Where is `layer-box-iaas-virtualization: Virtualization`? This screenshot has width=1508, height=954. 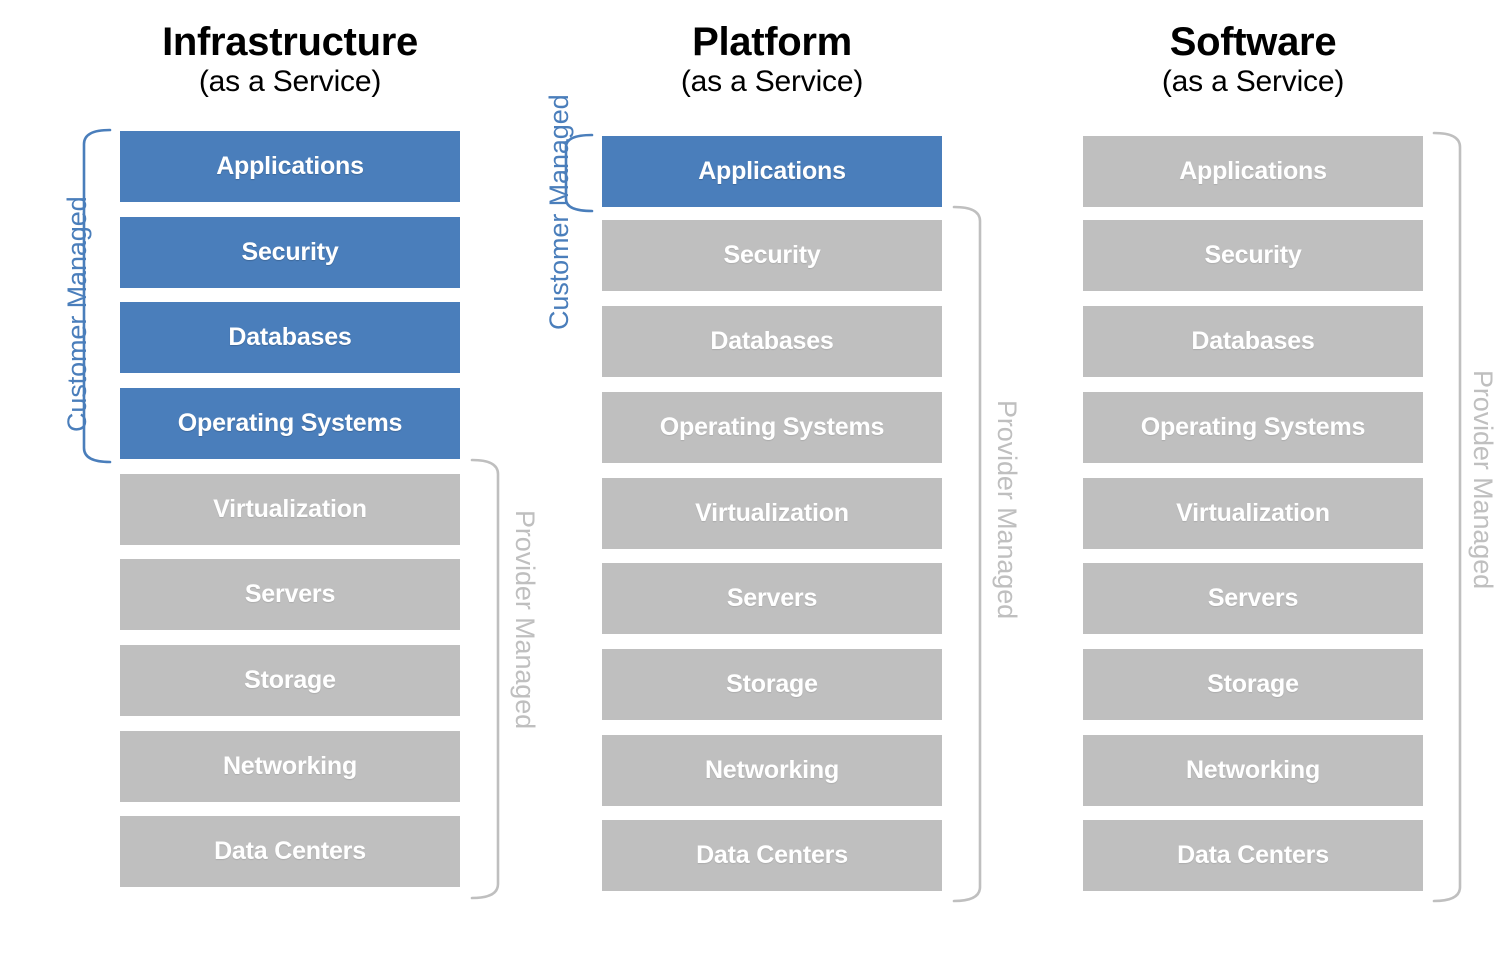 layer-box-iaas-virtualization: Virtualization is located at coordinates (290, 509).